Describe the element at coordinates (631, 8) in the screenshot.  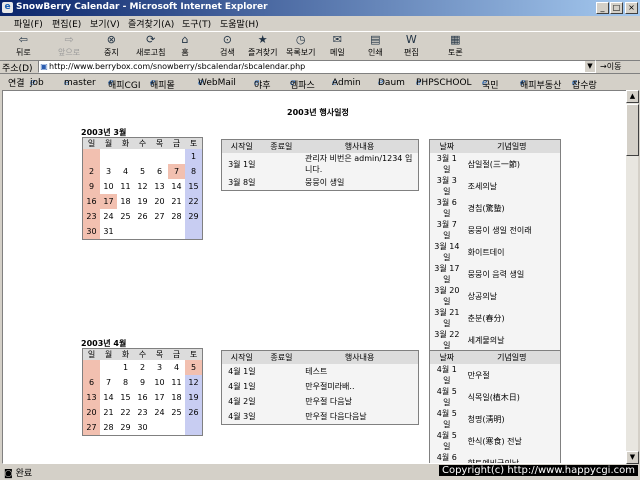
I see `close-button: ×` at that location.